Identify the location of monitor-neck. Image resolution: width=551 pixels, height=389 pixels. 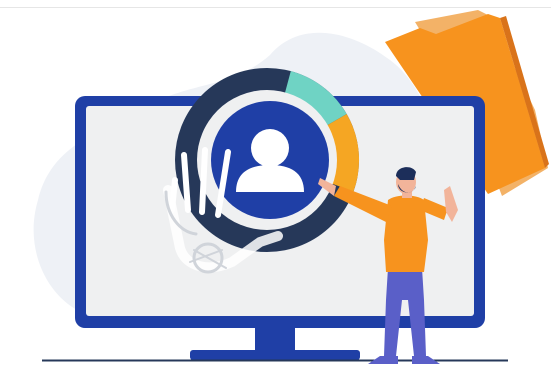
(275, 339).